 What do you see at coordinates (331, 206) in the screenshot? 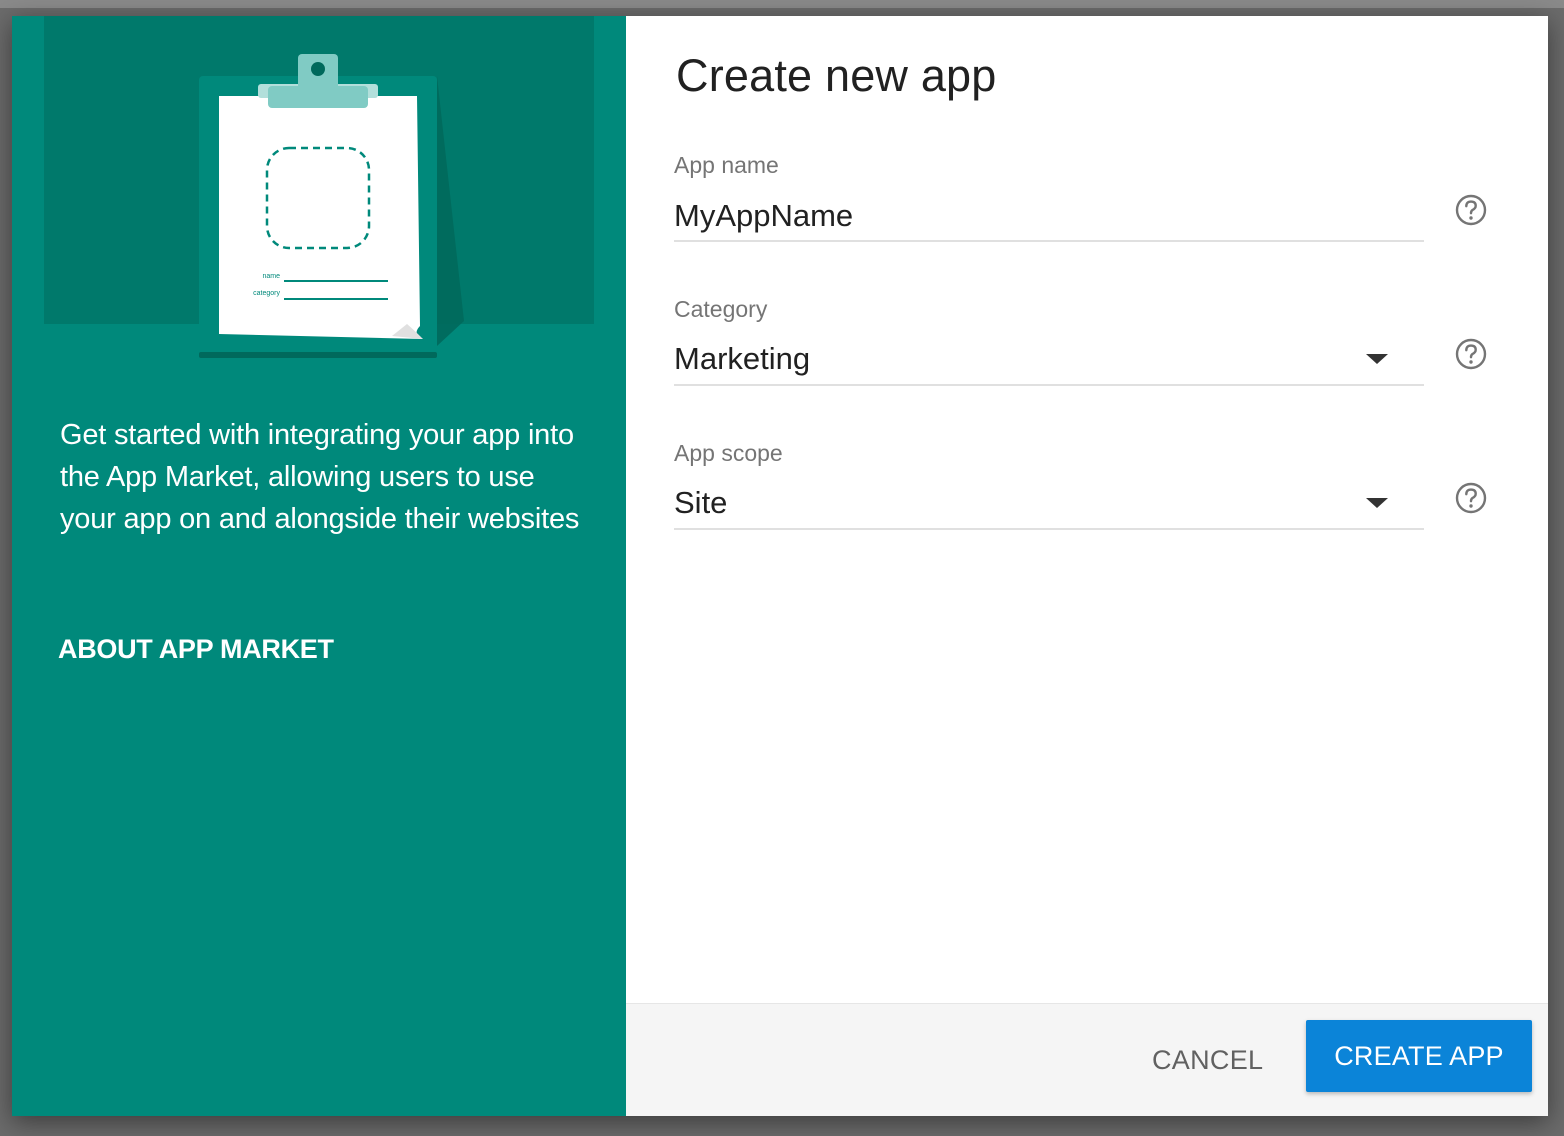
I see `clipboard-illustration: name category` at bounding box center [331, 206].